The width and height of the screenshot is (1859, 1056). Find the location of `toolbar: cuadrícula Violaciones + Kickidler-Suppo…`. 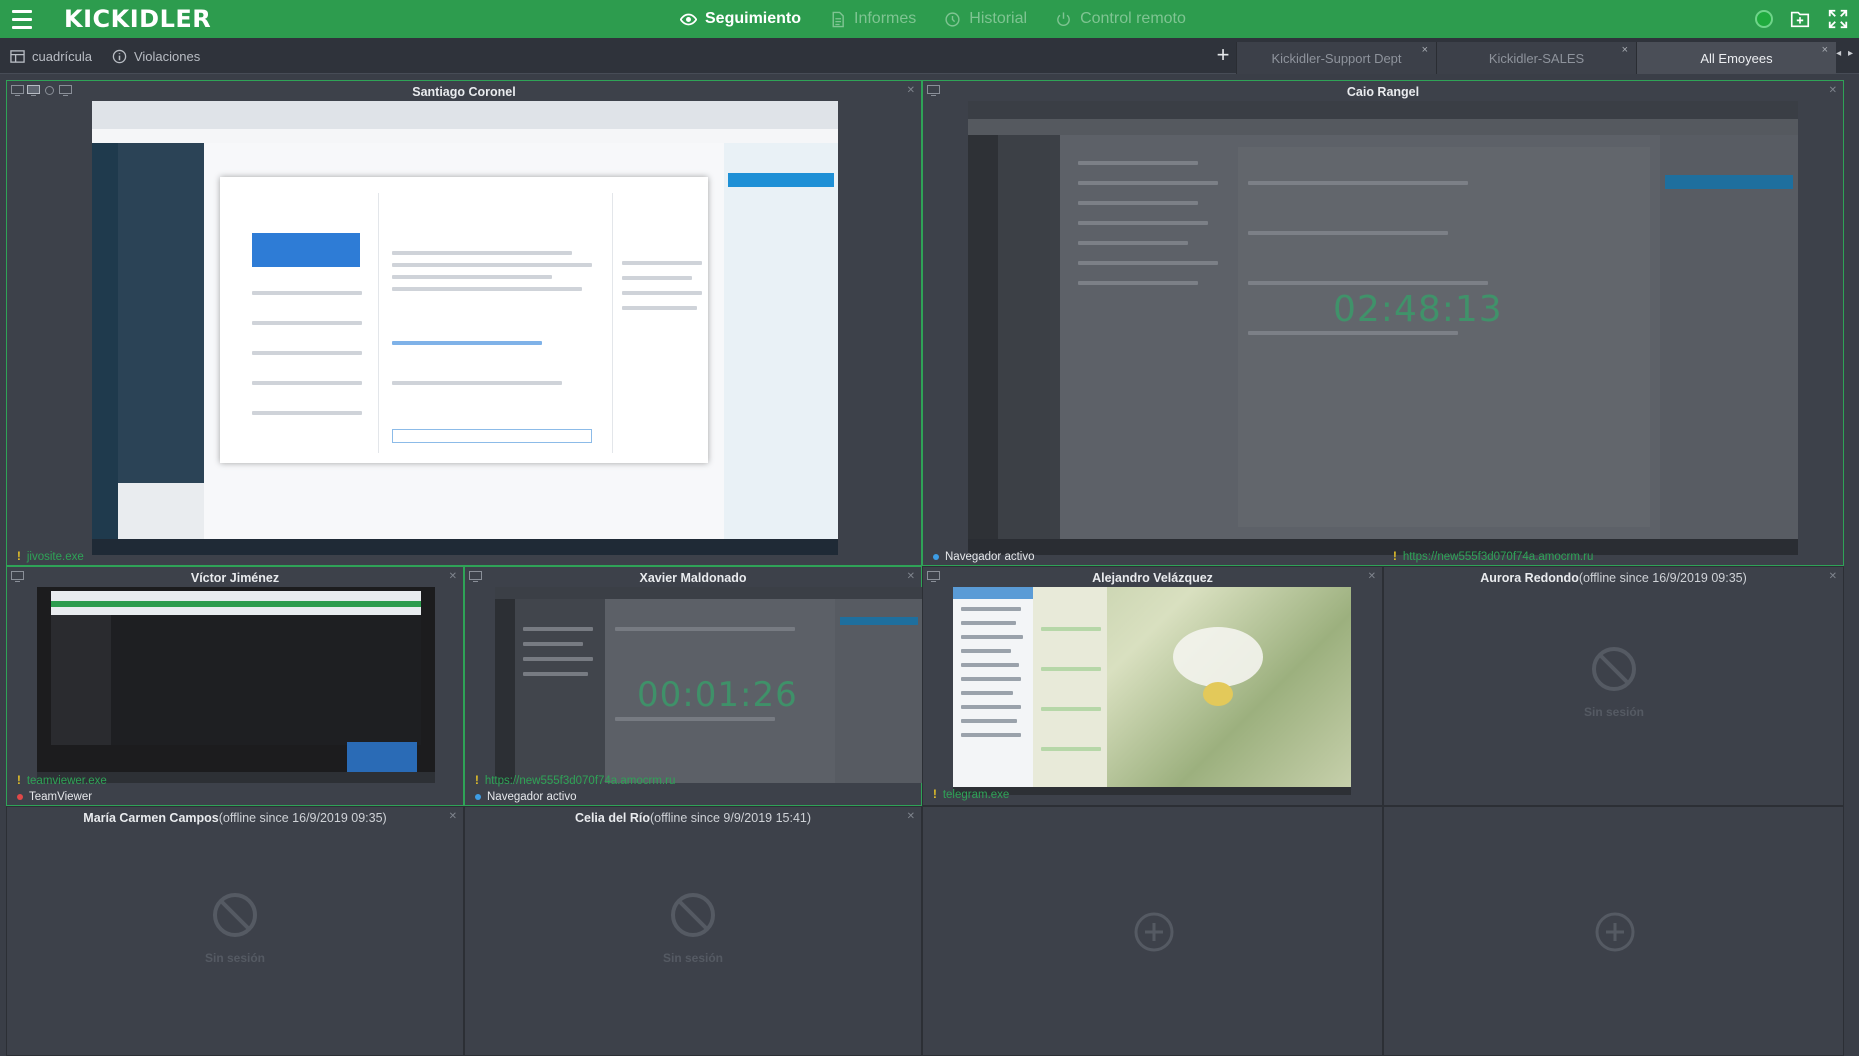

toolbar: cuadrícula Violaciones + Kickidler-Suppo… is located at coordinates (929, 56).